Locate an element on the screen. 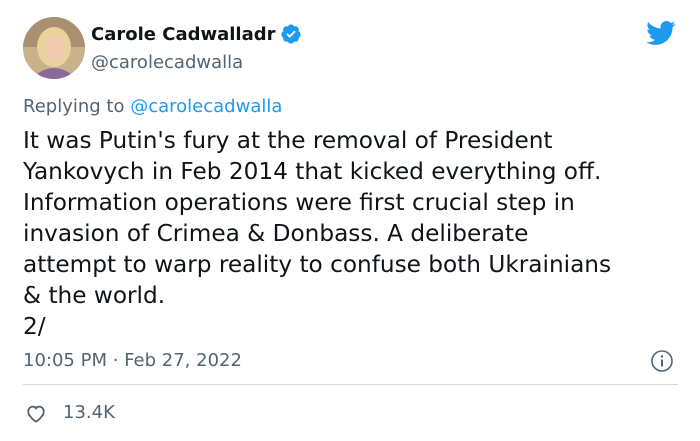  divider is located at coordinates (350, 384).